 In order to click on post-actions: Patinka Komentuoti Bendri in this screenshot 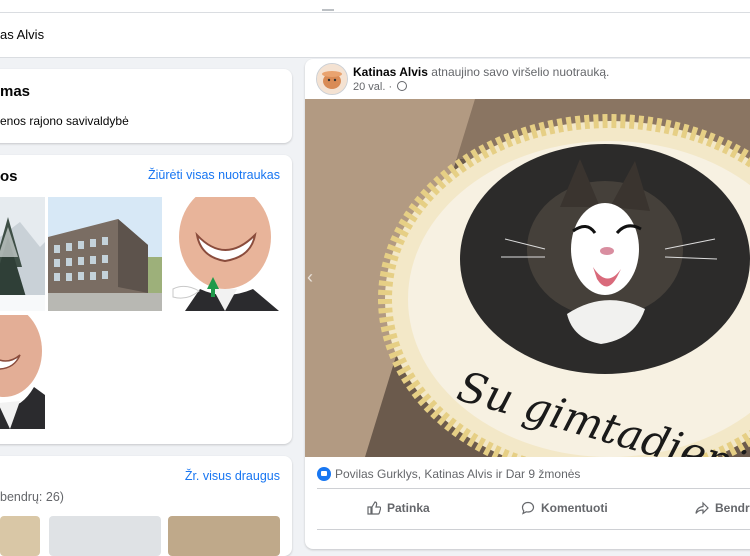, I will do `click(527, 510)`.